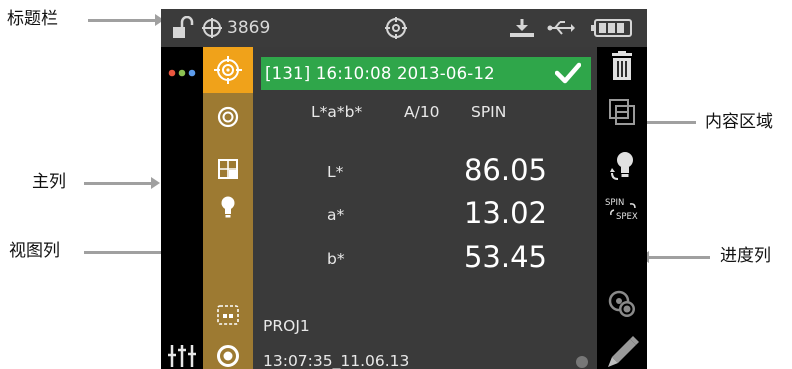 The height and width of the screenshot is (369, 792). Describe the element at coordinates (49, 182) in the screenshot. I see `main-column-callout: 主列` at that location.